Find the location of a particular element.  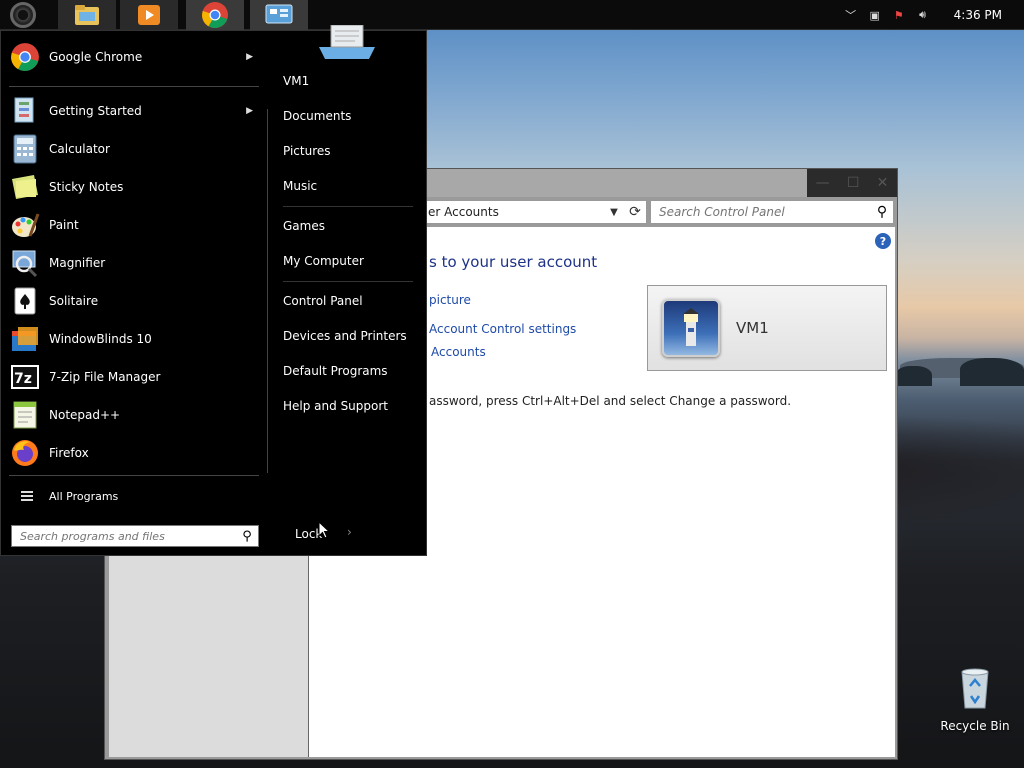

clock: 4:36 PM is located at coordinates (978, 15).